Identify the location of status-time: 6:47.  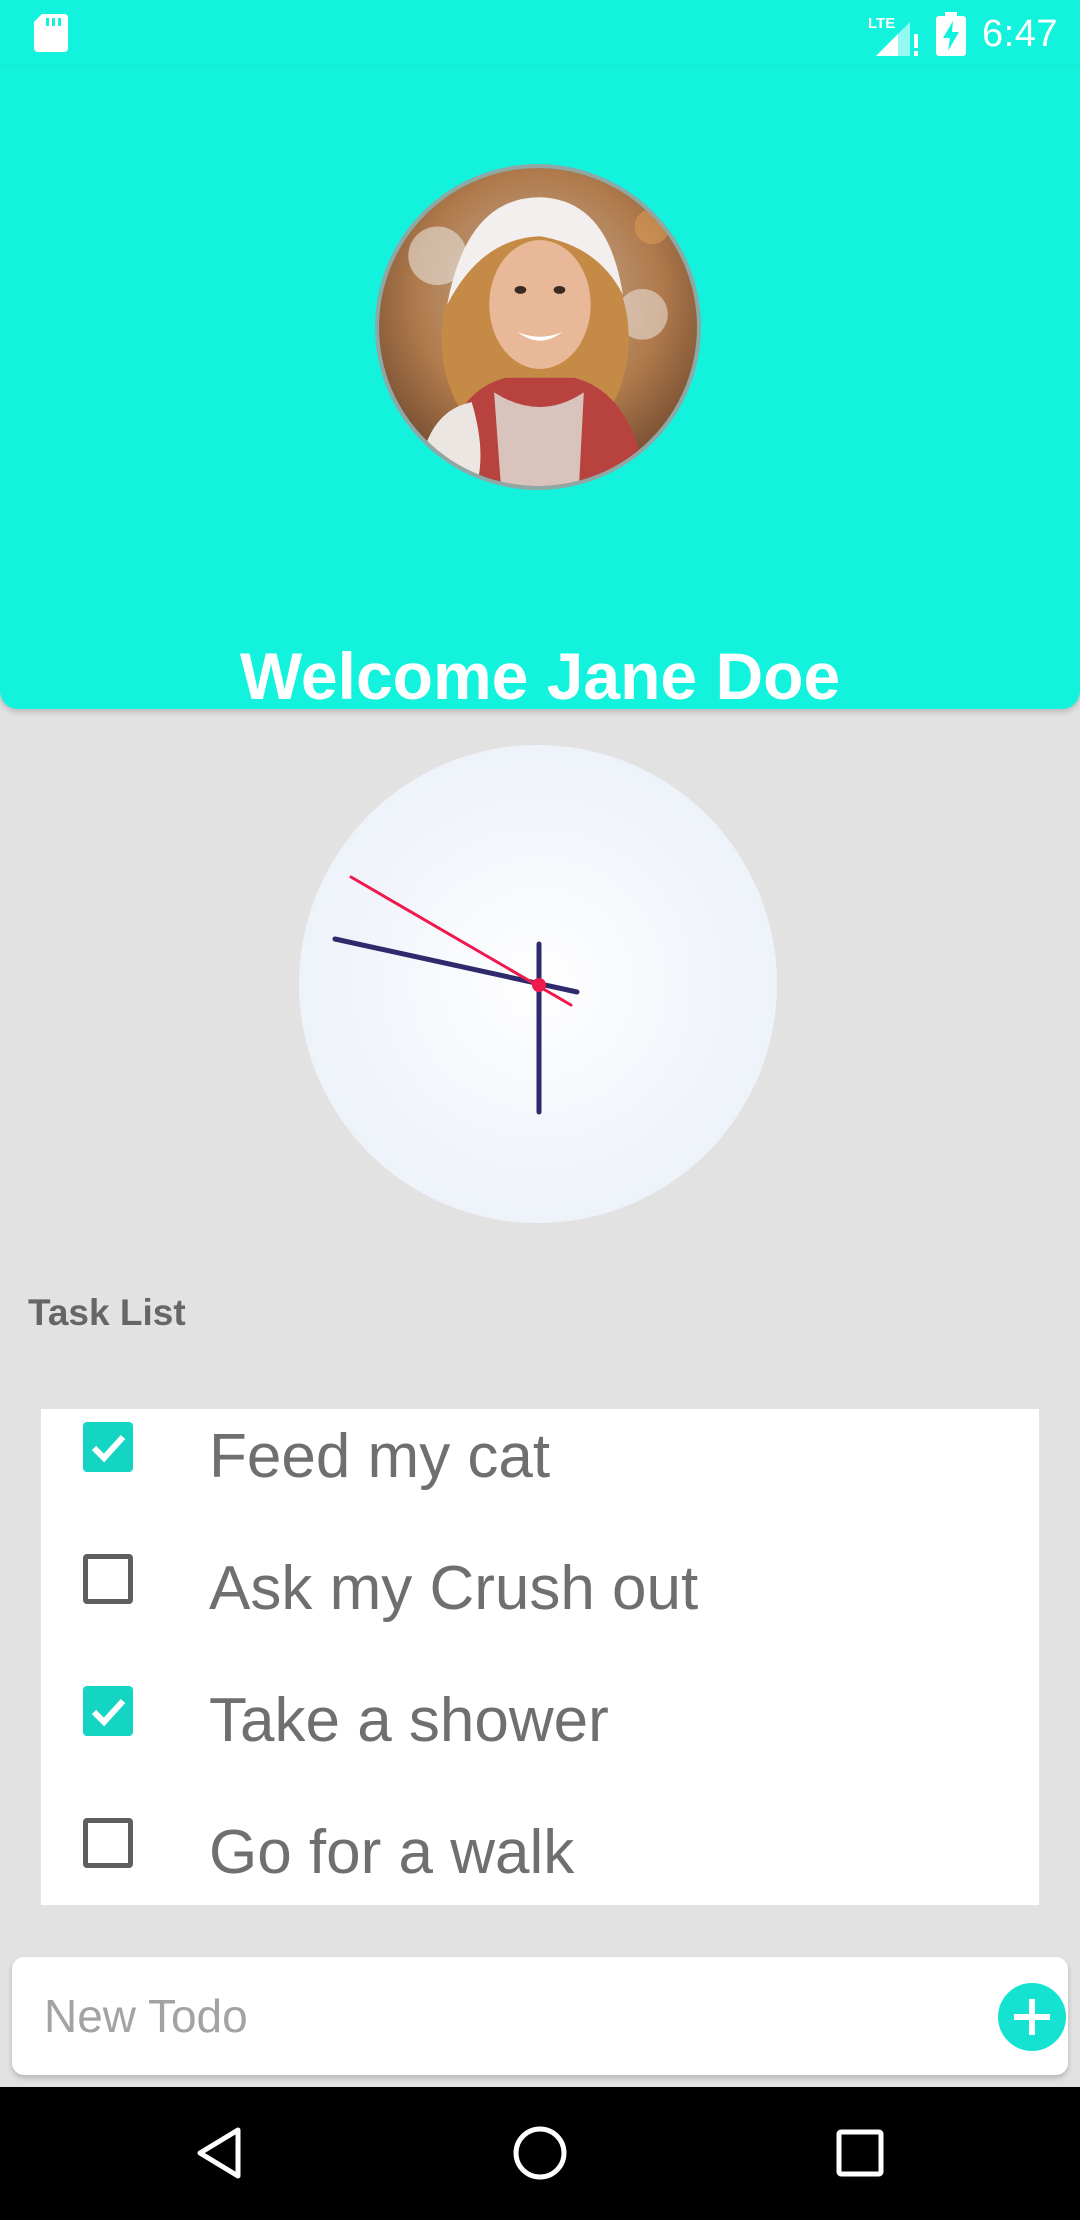
(1020, 33).